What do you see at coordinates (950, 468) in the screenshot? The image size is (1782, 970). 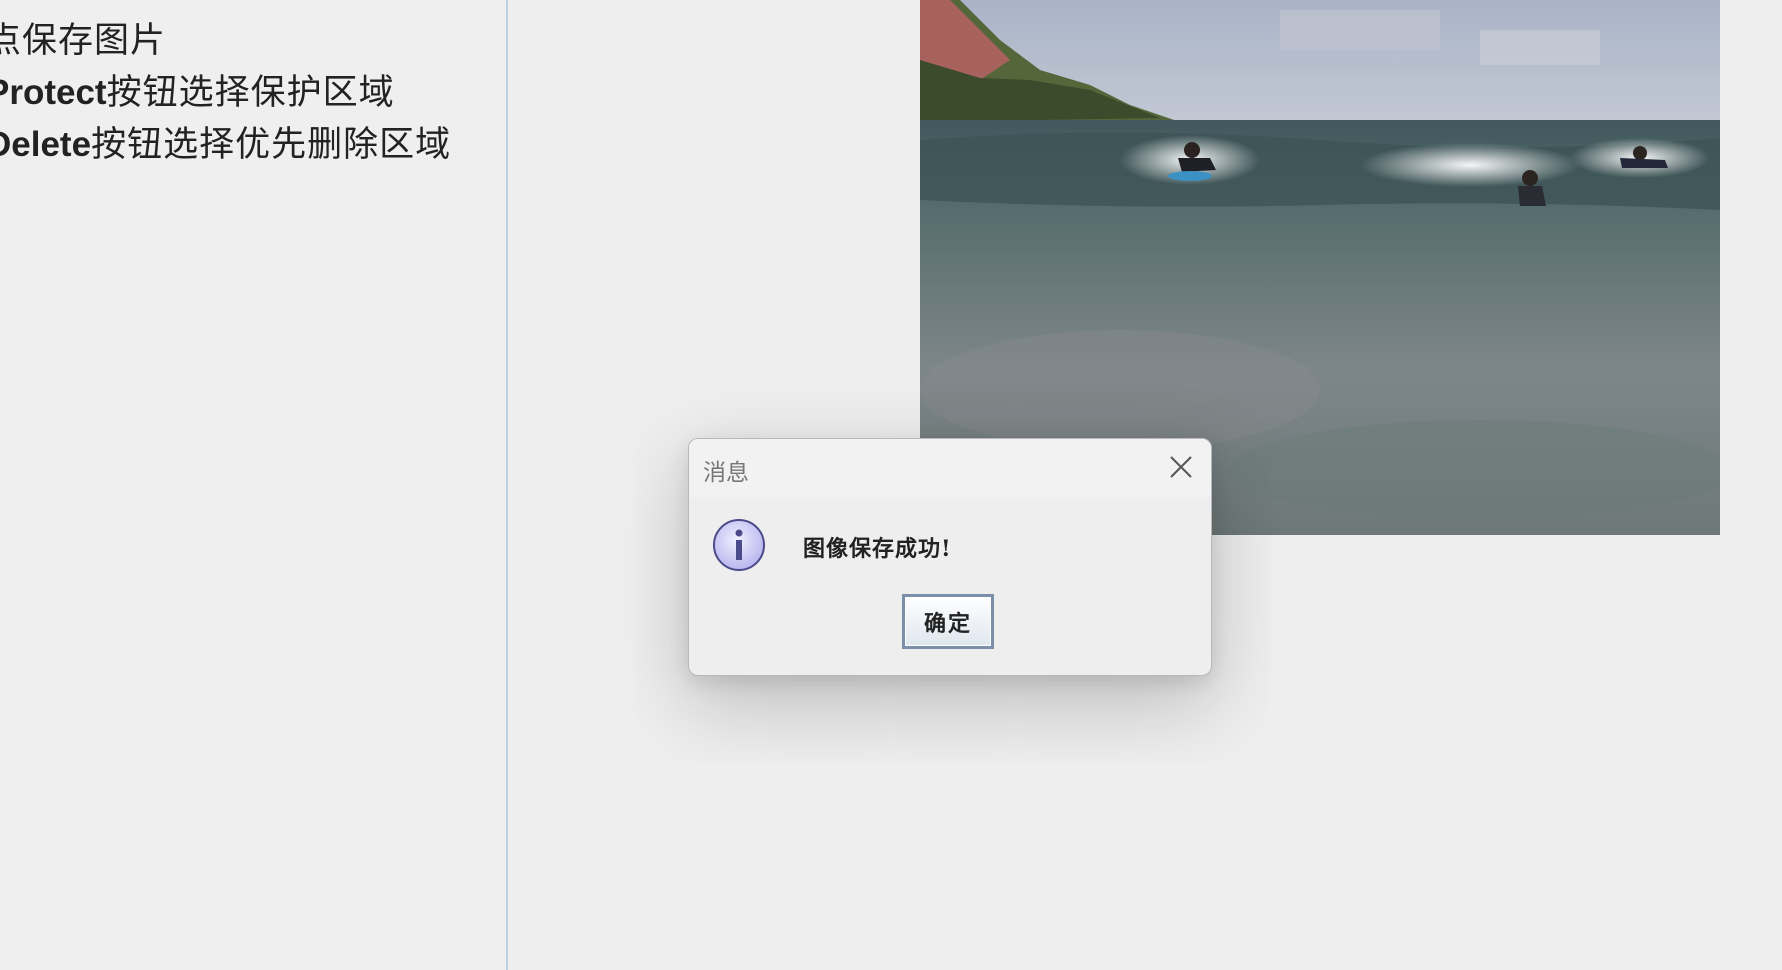 I see `dialog-titlebar: 消息` at bounding box center [950, 468].